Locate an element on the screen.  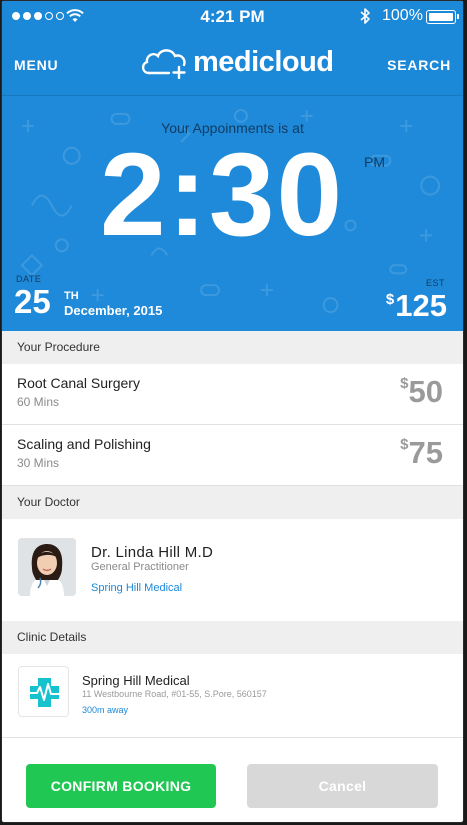
medical-cross-icon is located at coordinates (44, 692).